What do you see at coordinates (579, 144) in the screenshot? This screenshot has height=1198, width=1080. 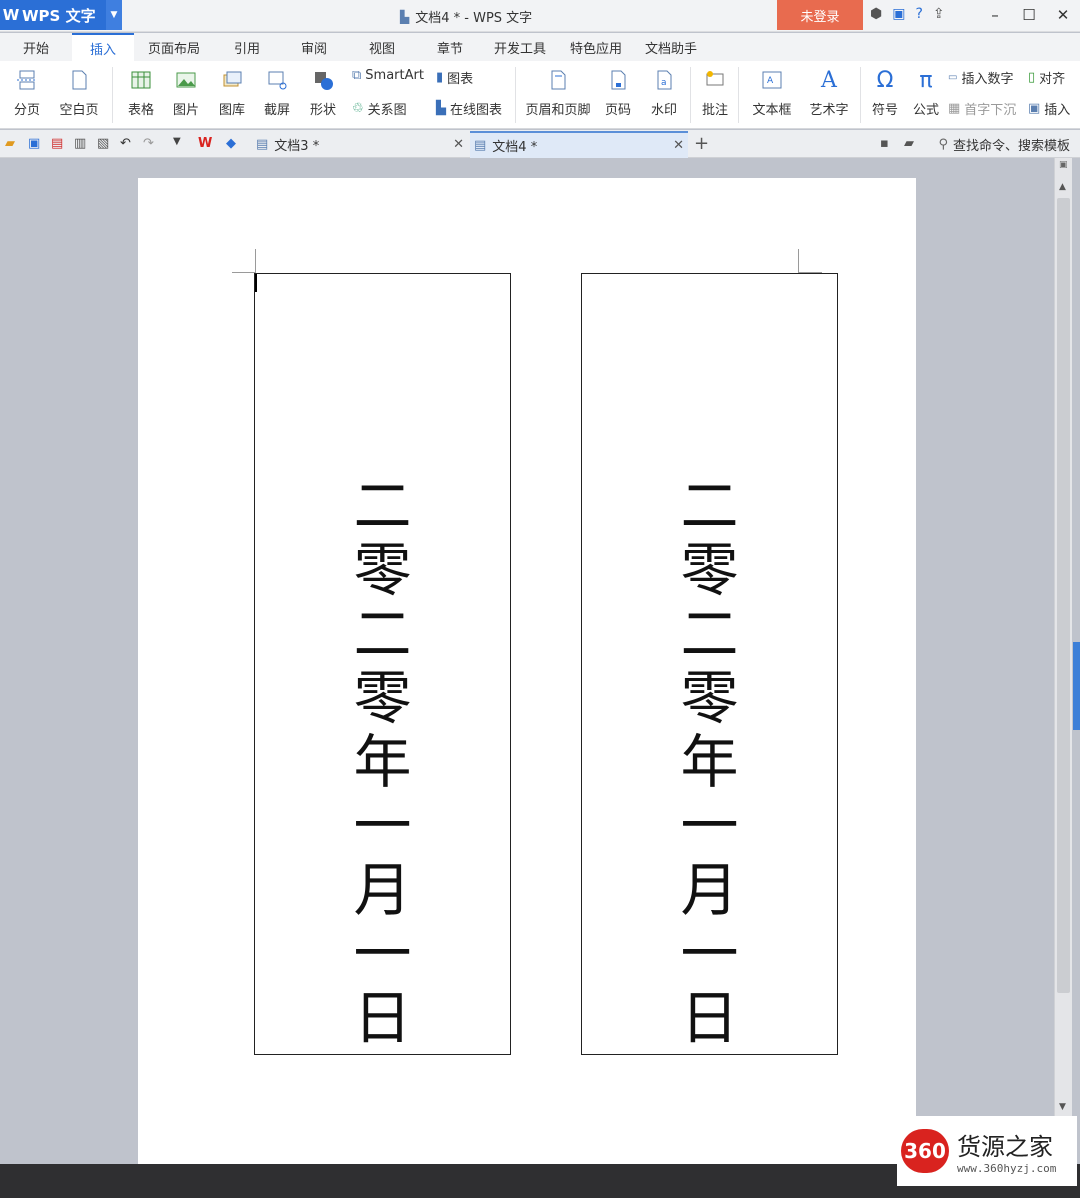 I see `doc-tab-2: ▤ 文档4 * ✕` at bounding box center [579, 144].